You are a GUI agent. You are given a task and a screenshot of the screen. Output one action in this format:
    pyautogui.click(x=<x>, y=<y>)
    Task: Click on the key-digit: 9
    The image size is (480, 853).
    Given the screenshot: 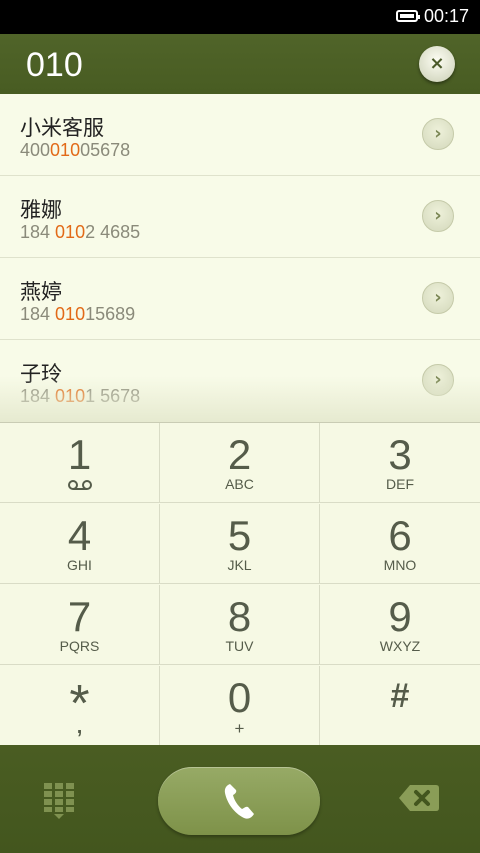 What is the action you would take?
    pyautogui.click(x=400, y=616)
    